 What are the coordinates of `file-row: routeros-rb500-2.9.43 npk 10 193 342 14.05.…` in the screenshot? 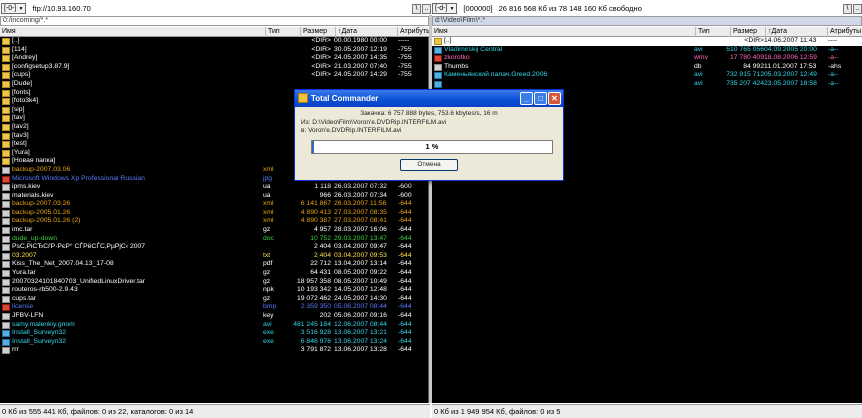 It's located at (214, 290).